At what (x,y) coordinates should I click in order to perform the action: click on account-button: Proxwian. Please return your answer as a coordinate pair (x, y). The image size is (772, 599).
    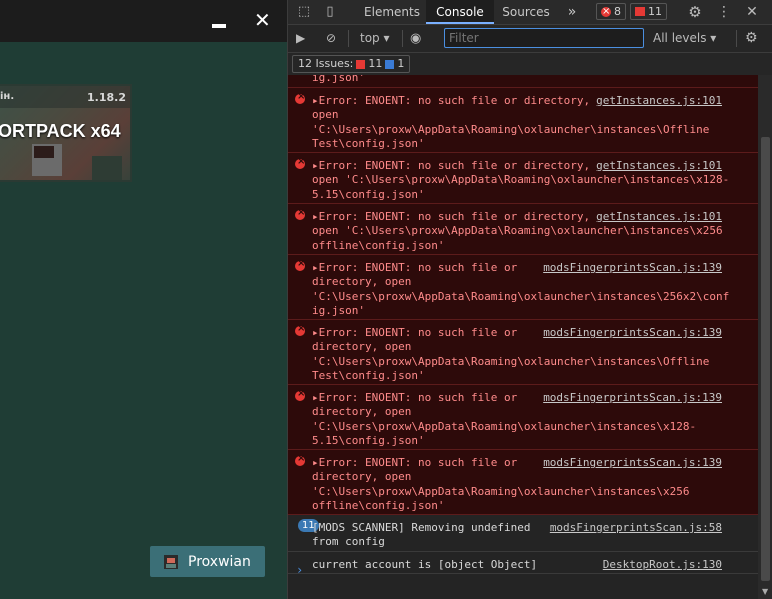
    Looking at the image, I should click on (207, 561).